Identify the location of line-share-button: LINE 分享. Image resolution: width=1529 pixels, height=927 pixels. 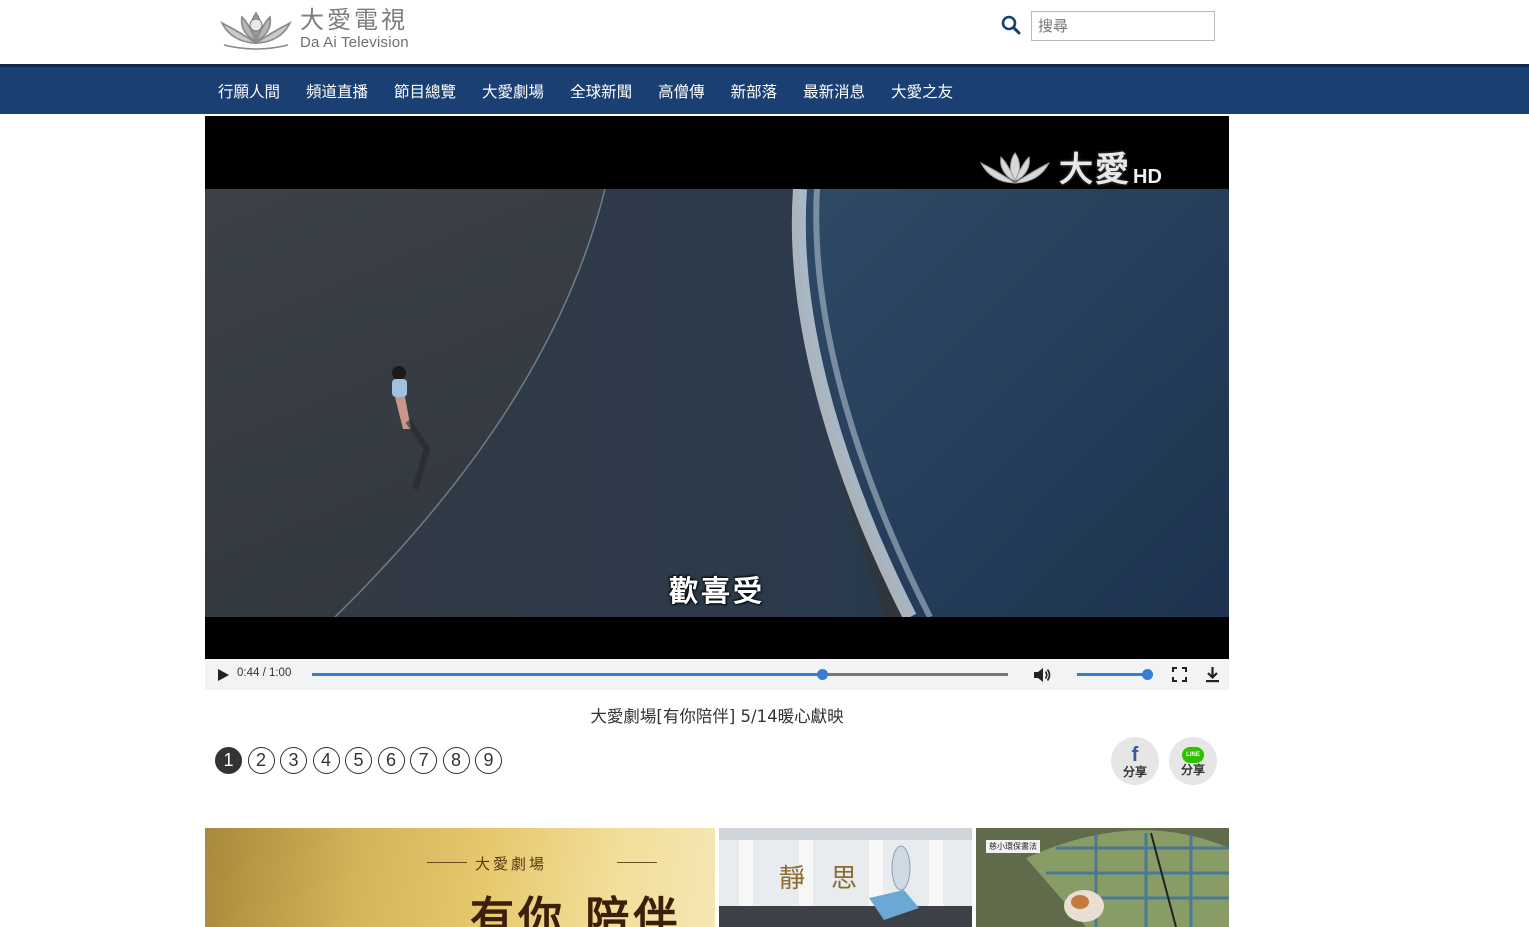
(1193, 761).